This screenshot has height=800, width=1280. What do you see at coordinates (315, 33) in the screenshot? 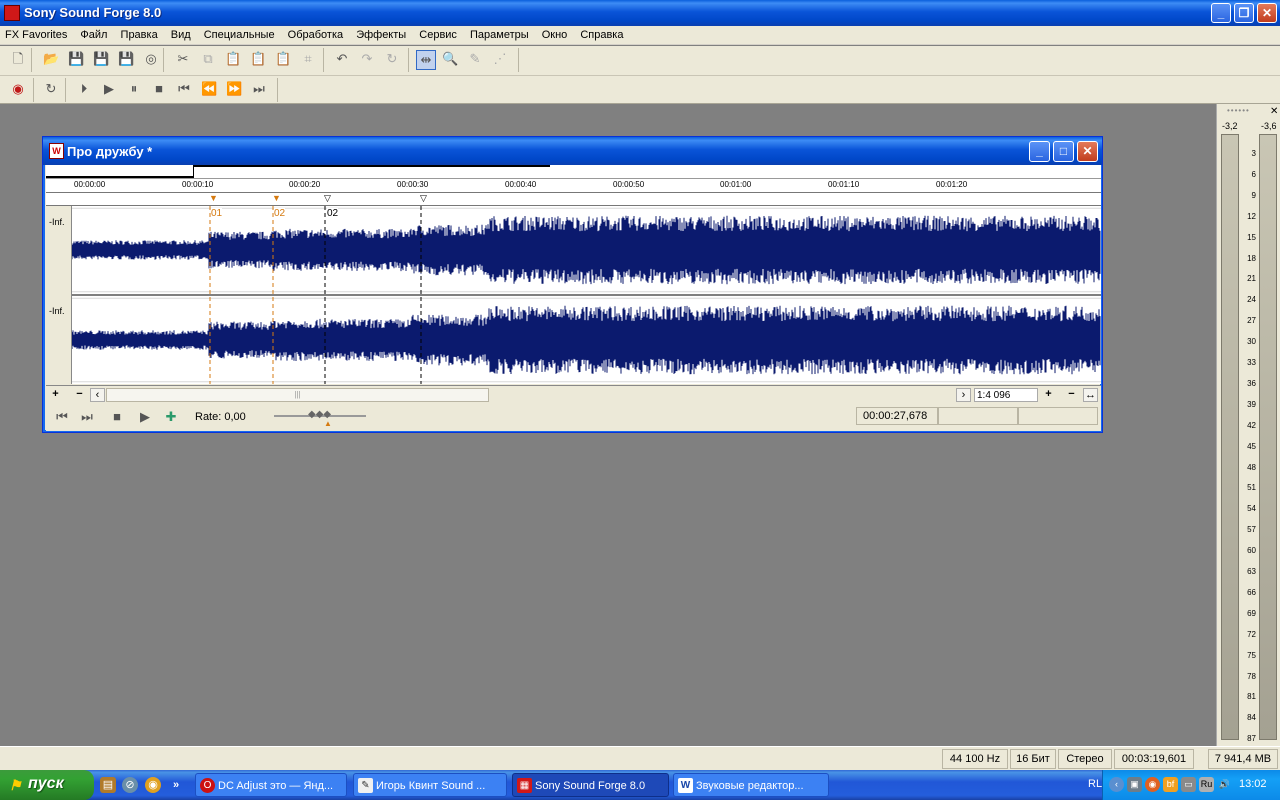
I see `menu-process: Обработка` at bounding box center [315, 33].